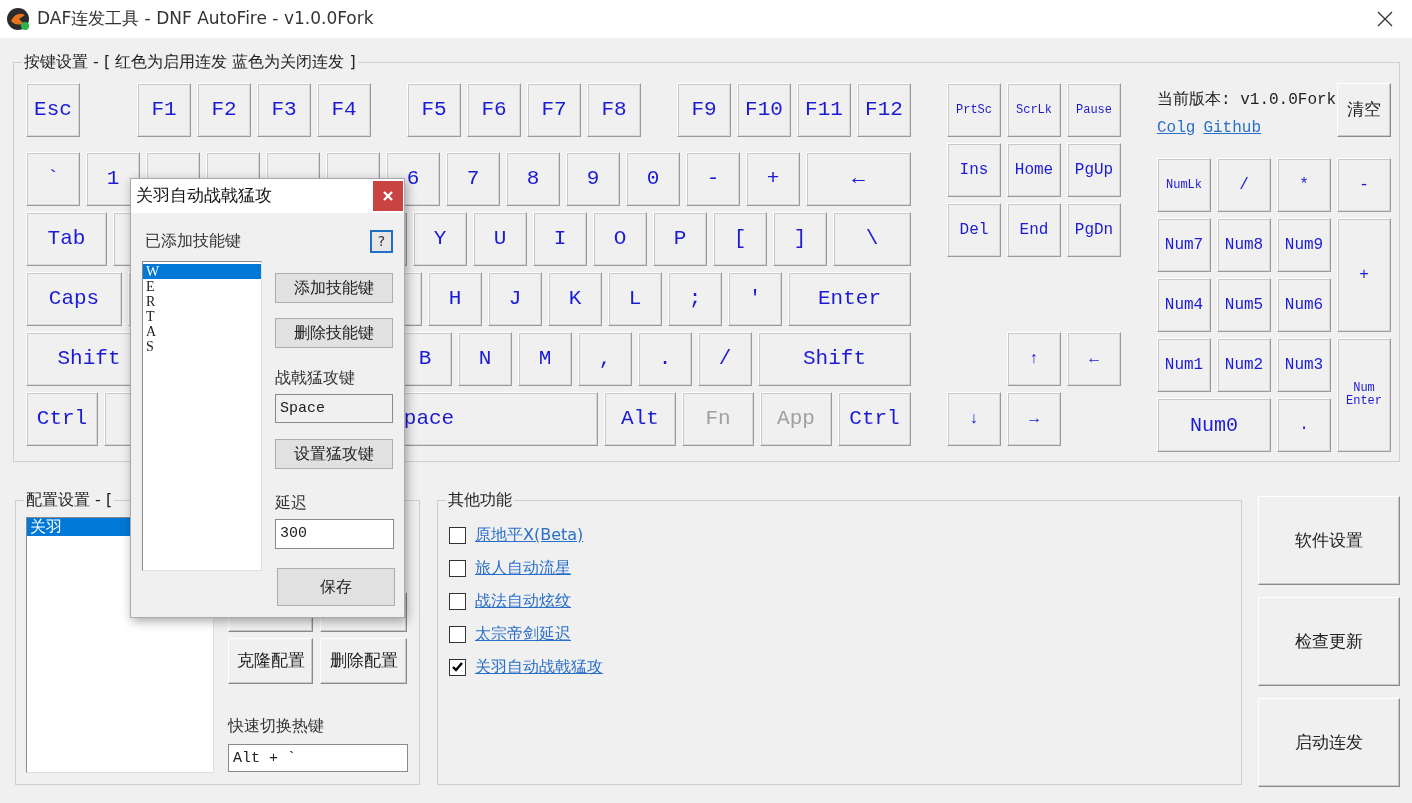 The height and width of the screenshot is (803, 1412). I want to click on field-label: 延迟, so click(291, 503).